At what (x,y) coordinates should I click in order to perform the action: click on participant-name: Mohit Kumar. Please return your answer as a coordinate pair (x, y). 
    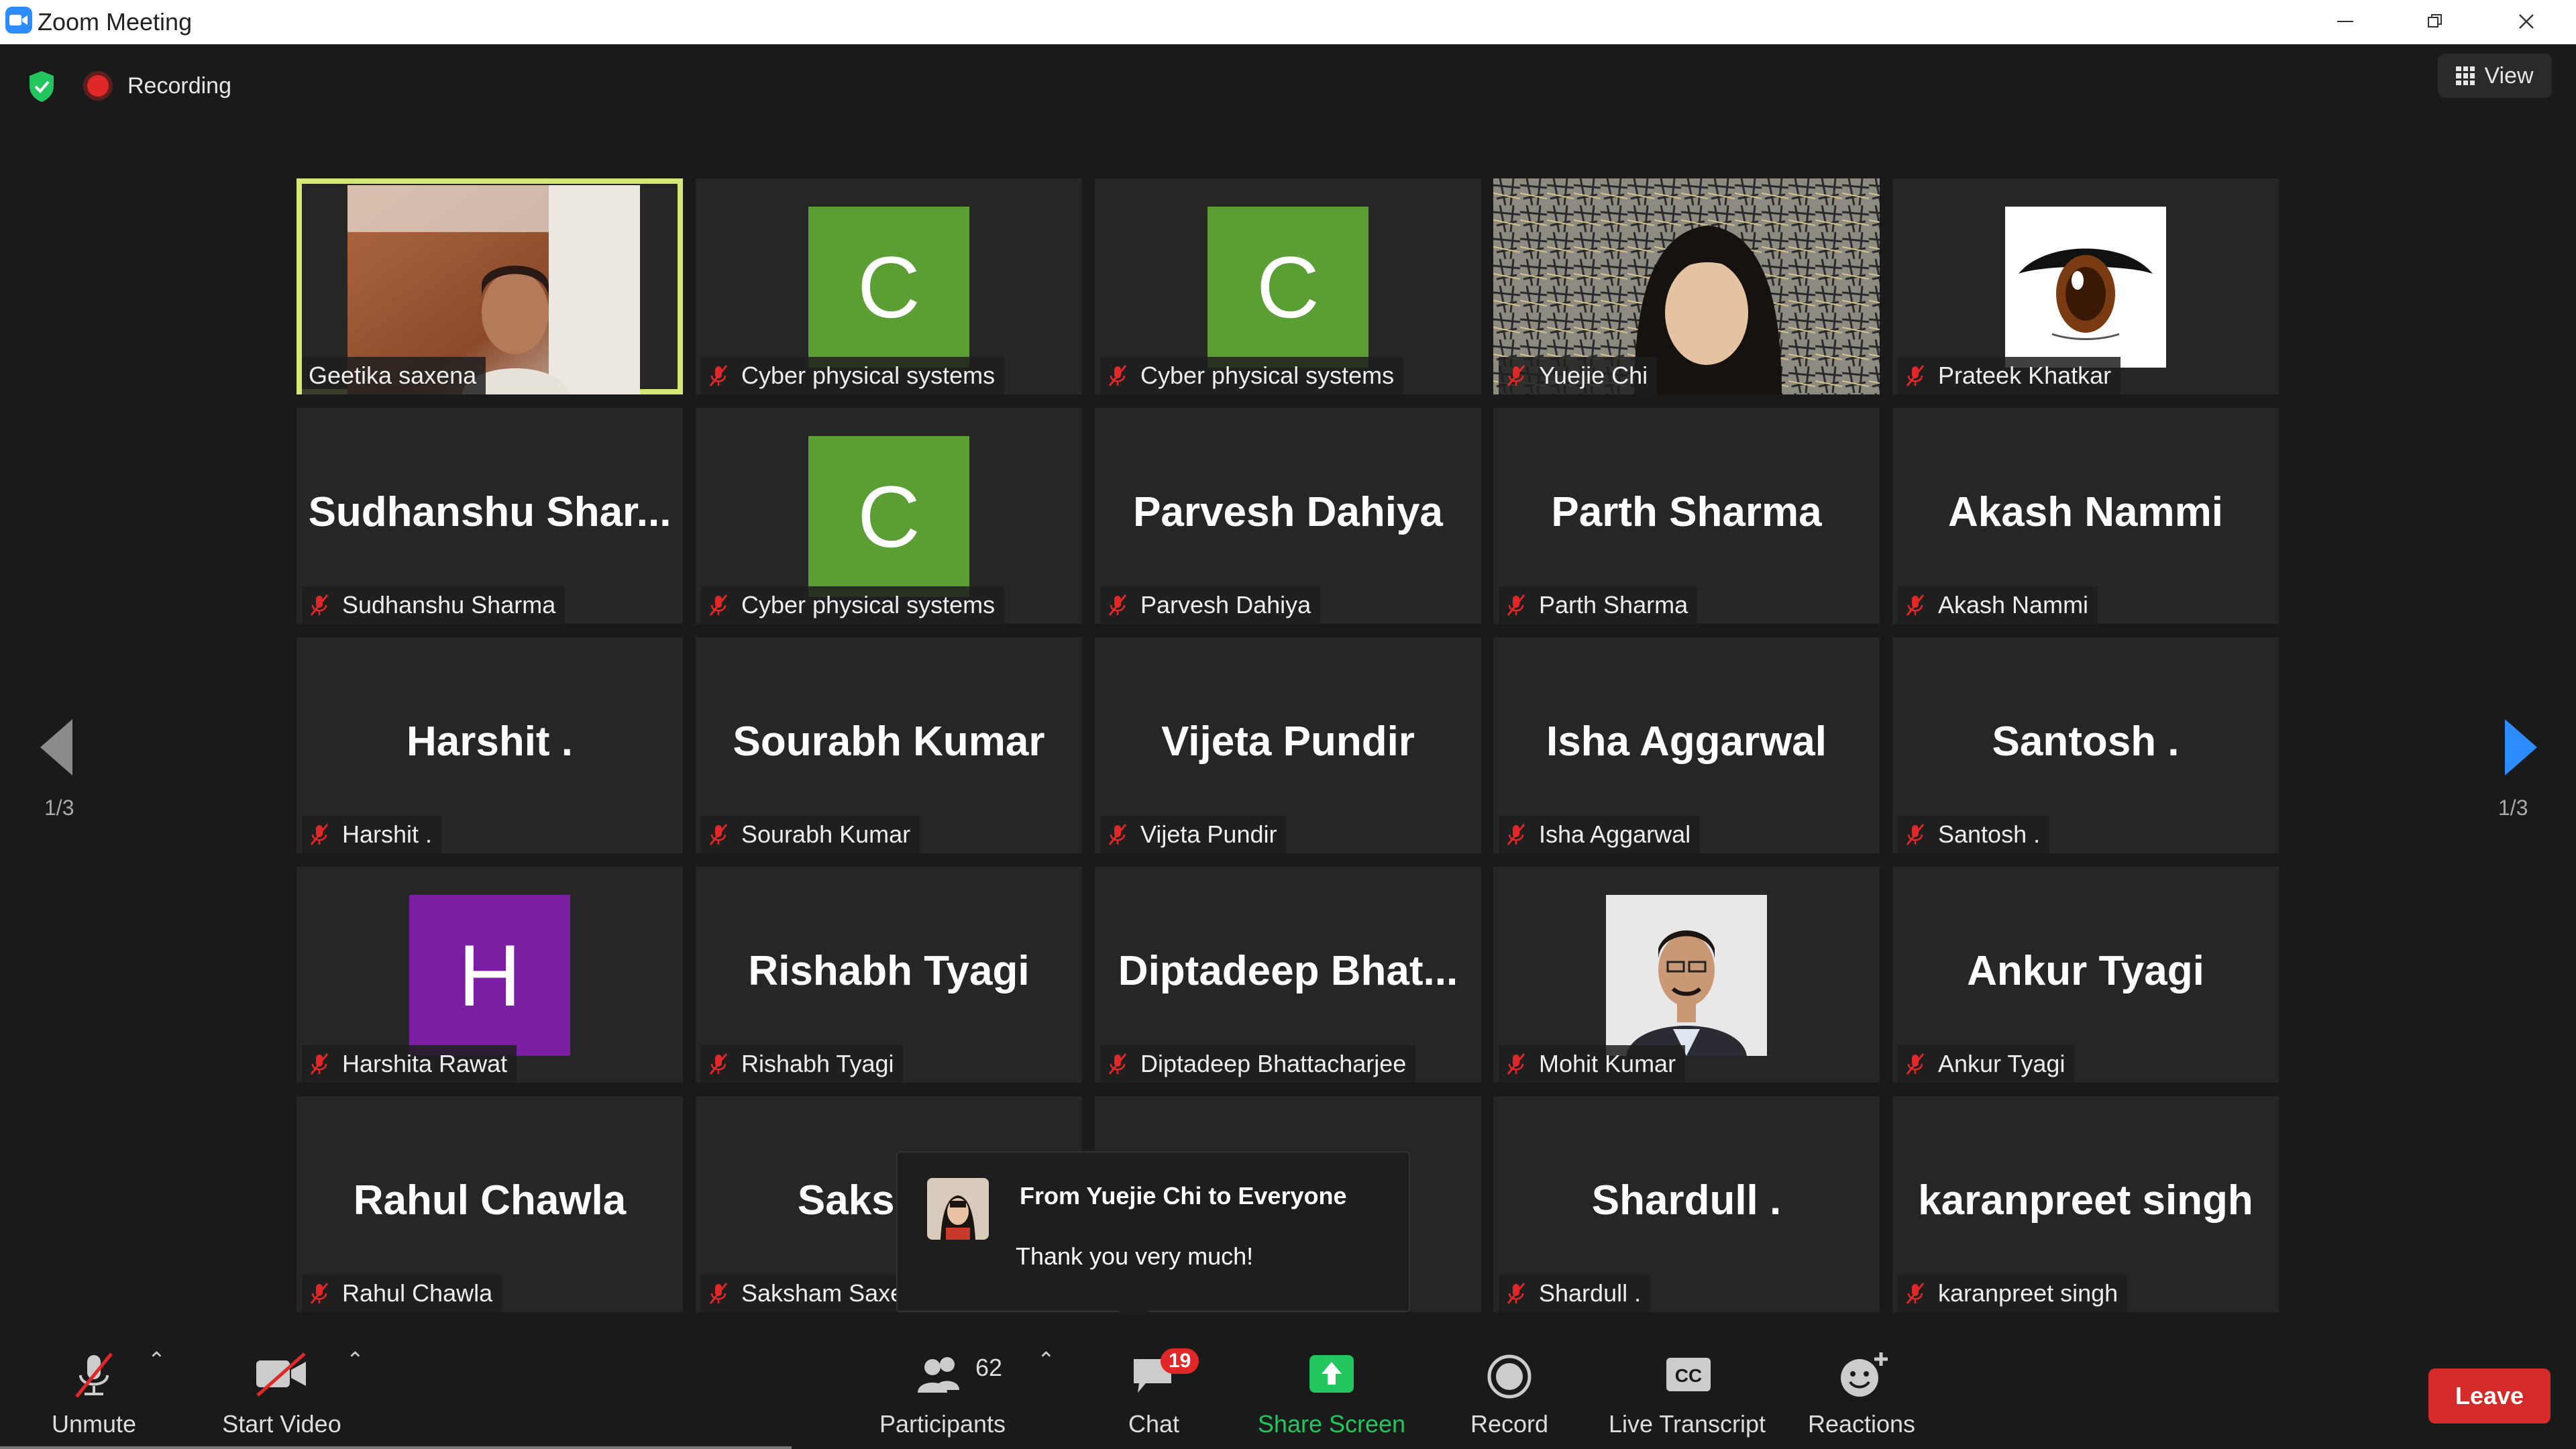
    Looking at the image, I should click on (1607, 1063).